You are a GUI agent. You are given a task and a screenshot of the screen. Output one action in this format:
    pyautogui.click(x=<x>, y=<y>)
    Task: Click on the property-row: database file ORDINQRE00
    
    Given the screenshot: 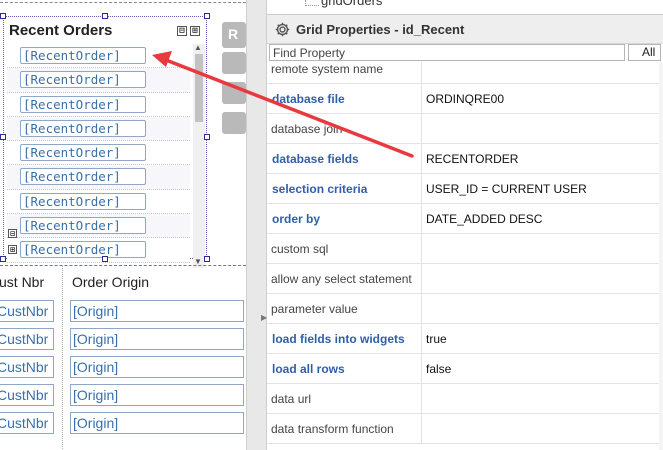 What is the action you would take?
    pyautogui.click(x=463, y=99)
    